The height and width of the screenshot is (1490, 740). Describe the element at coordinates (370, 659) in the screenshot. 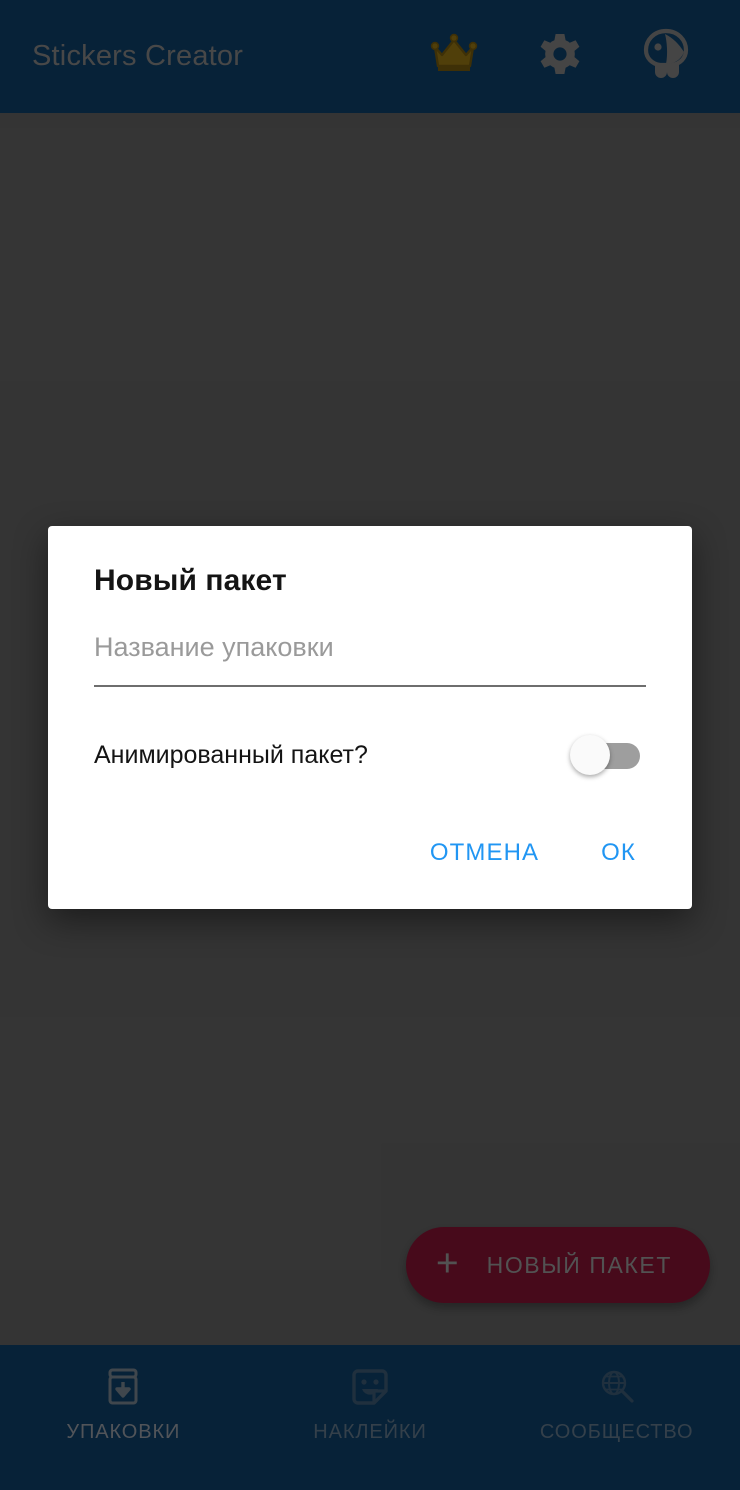

I see `pack-name-input` at that location.